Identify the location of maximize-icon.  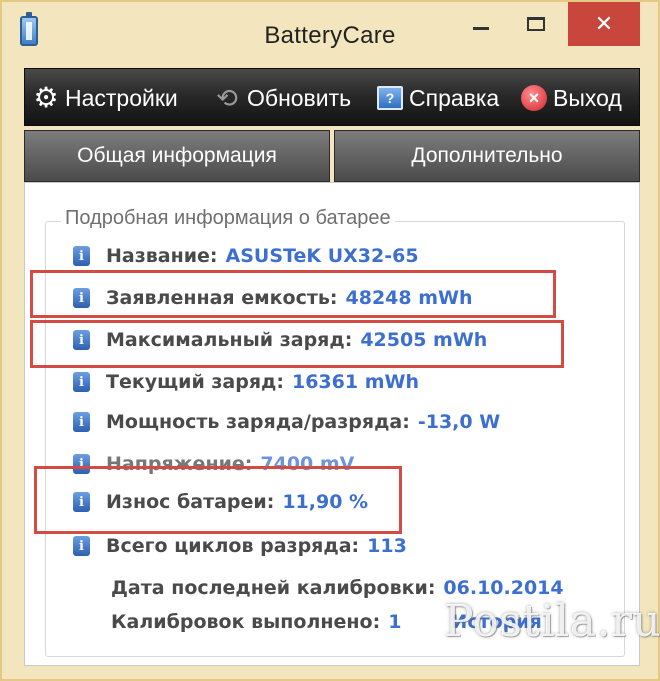
(536, 24).